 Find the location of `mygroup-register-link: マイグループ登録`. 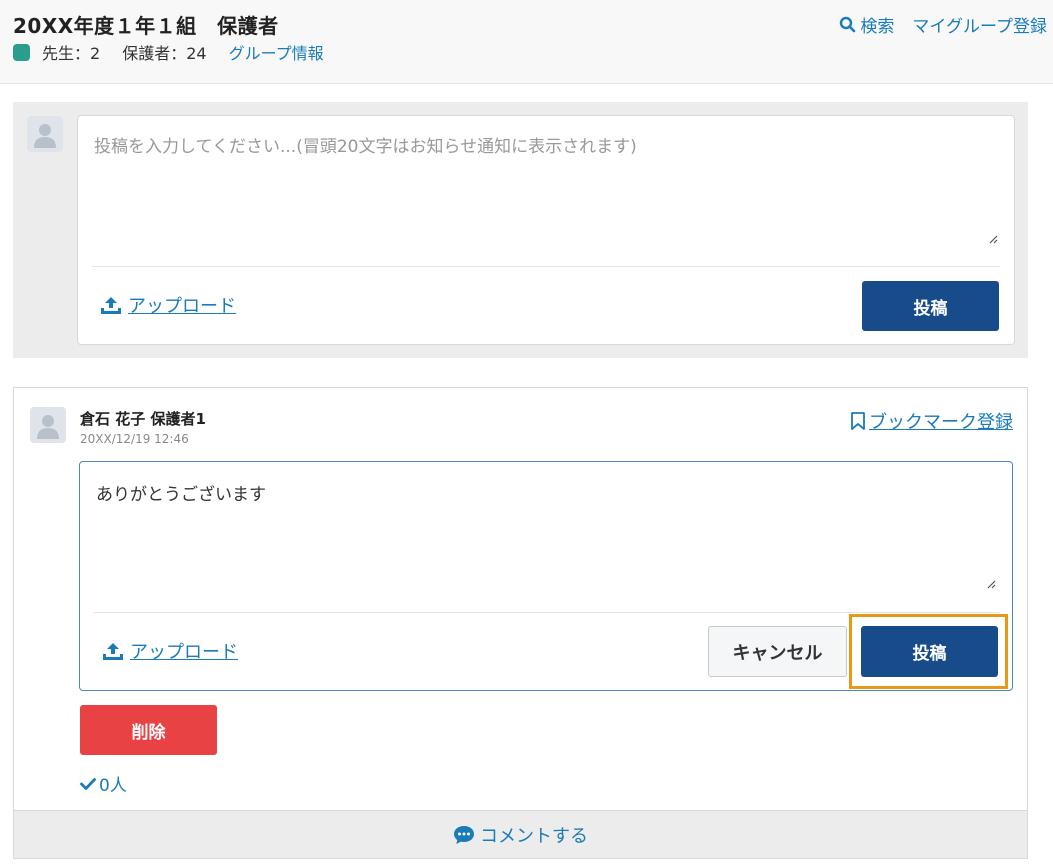

mygroup-register-link: マイグループ登録 is located at coordinates (979, 24).